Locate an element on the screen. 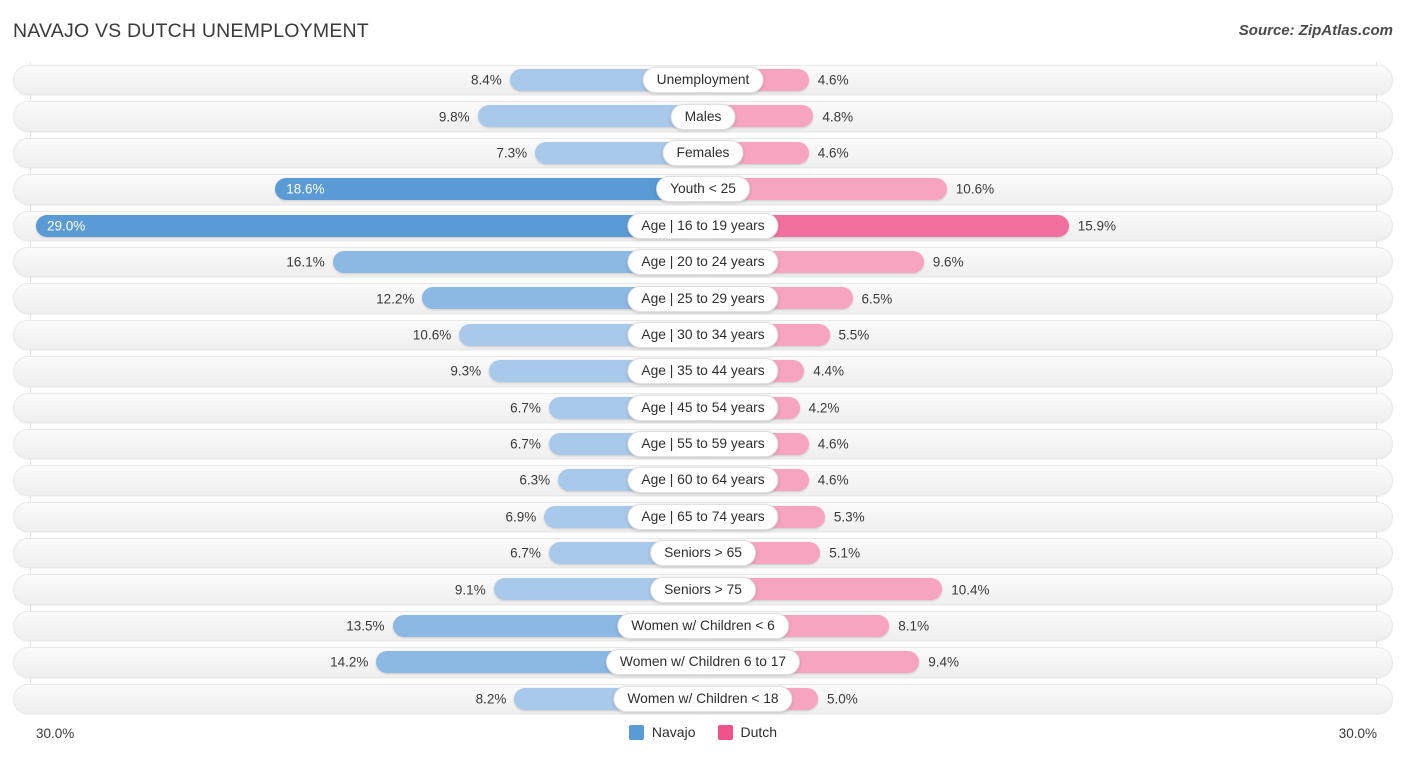  bar-value-navajo: 9.3% is located at coordinates (466, 371).